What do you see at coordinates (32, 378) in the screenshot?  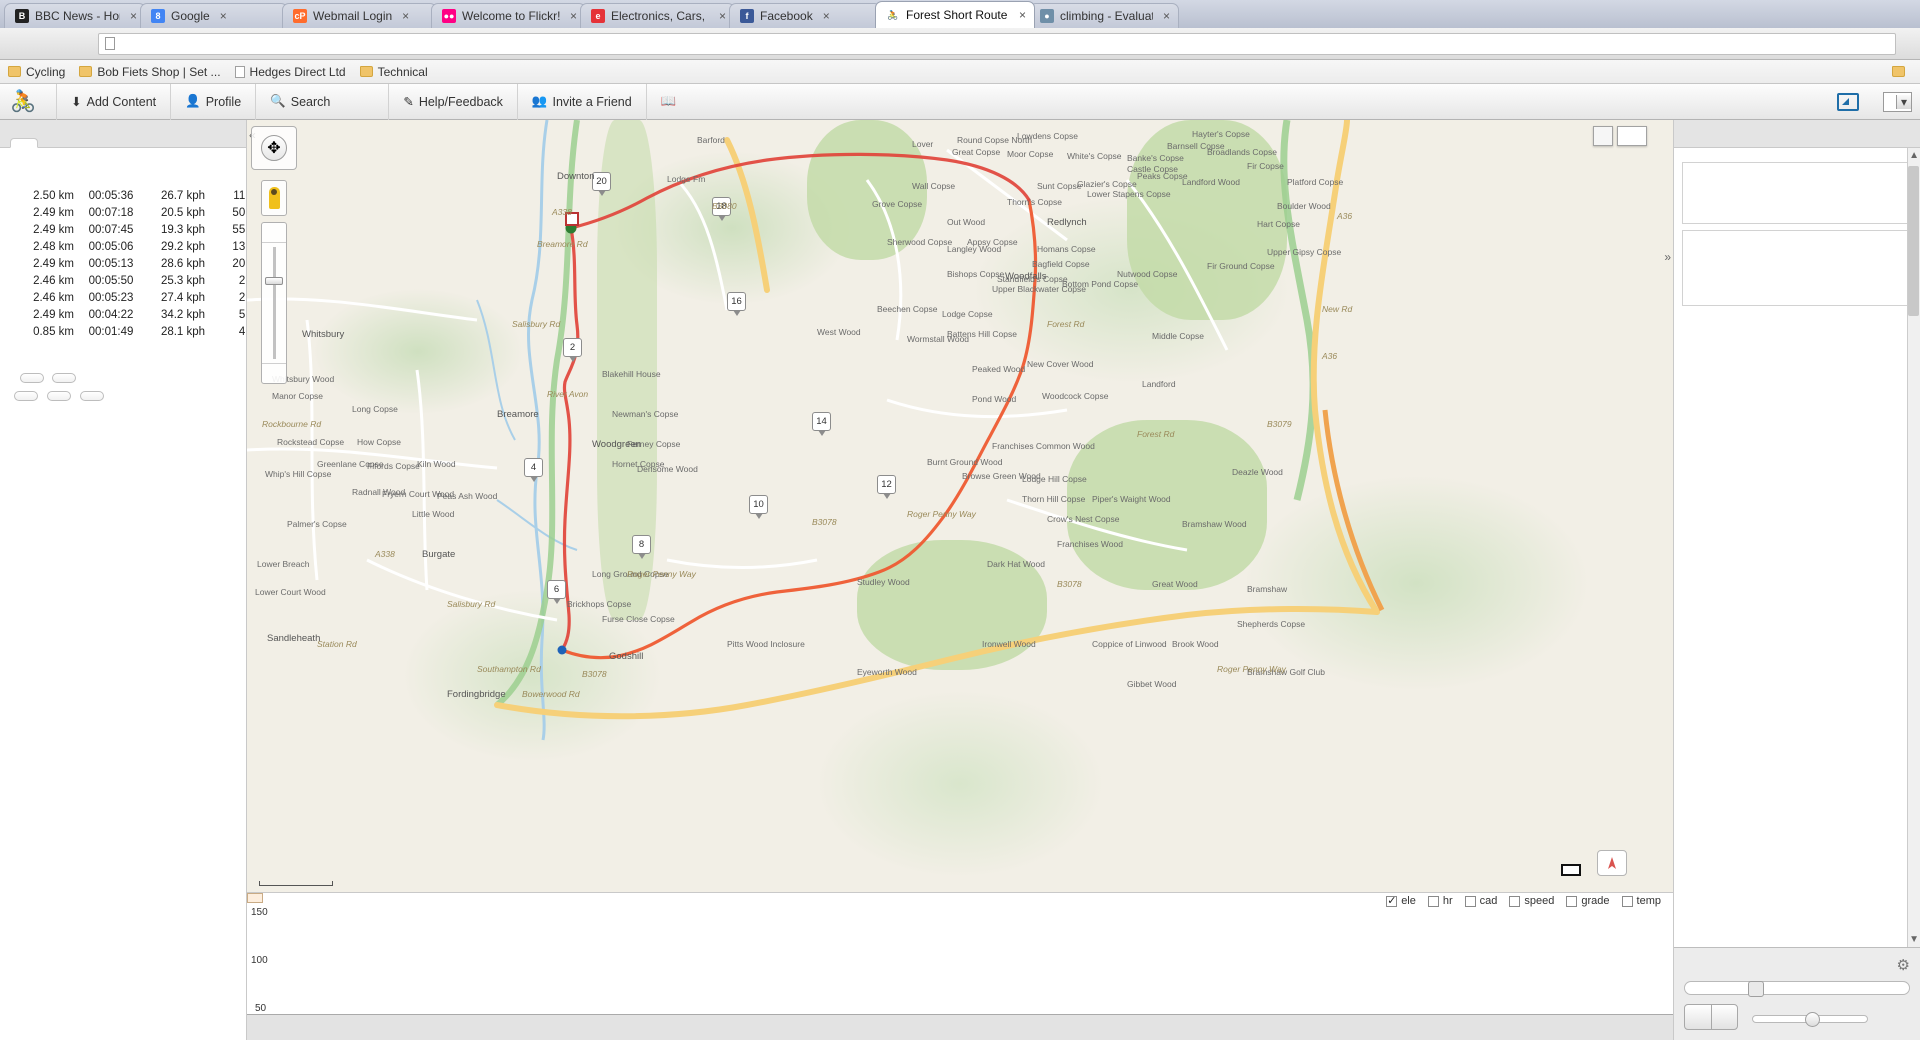 I see `split-5km-button` at bounding box center [32, 378].